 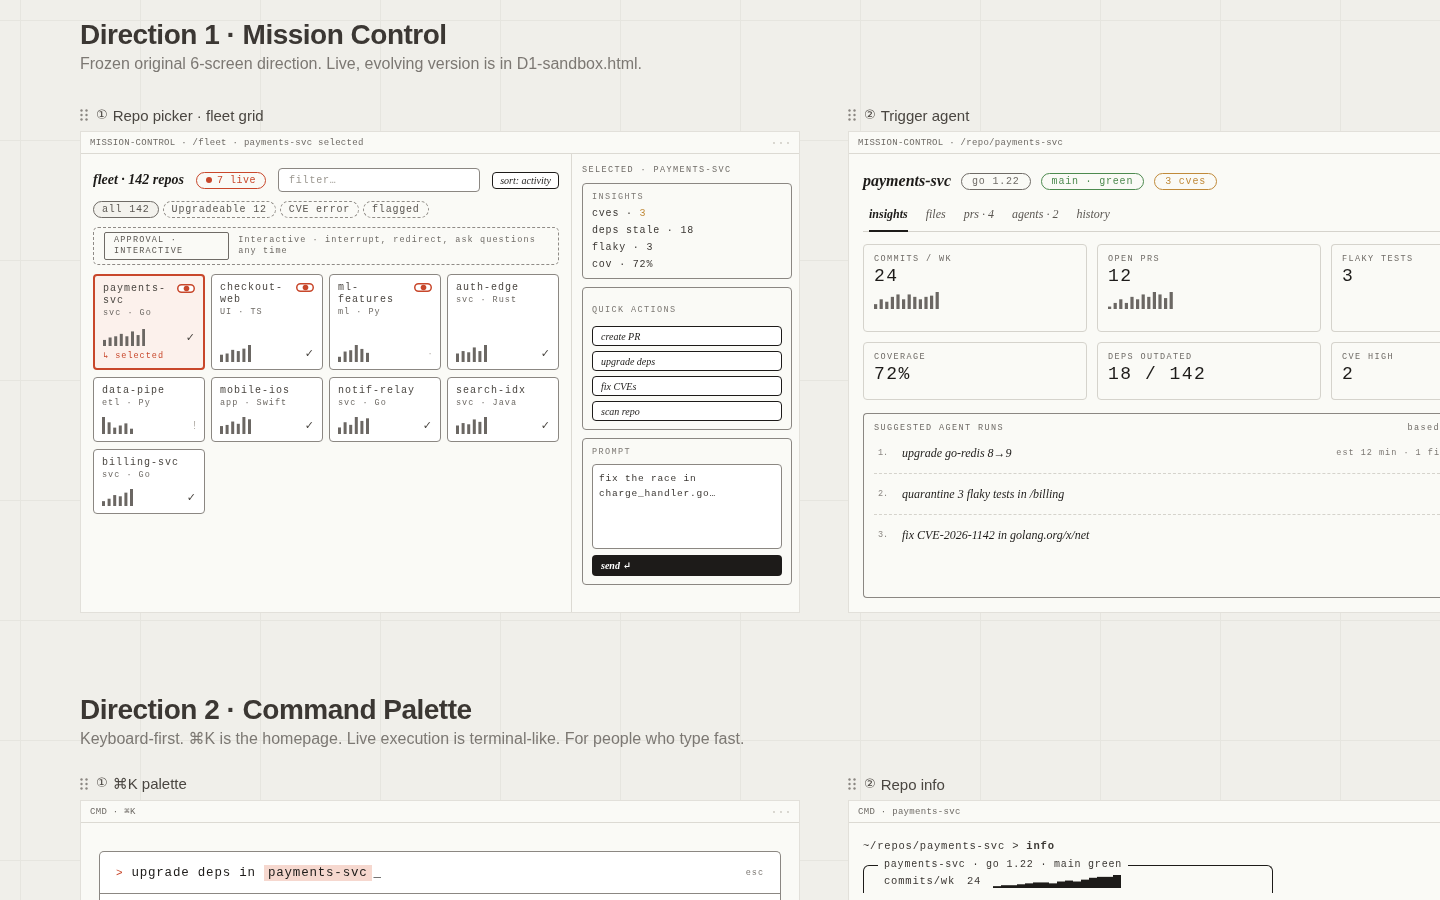 What do you see at coordinates (486, 403) in the screenshot?
I see `repo-meta: svc · Java` at bounding box center [486, 403].